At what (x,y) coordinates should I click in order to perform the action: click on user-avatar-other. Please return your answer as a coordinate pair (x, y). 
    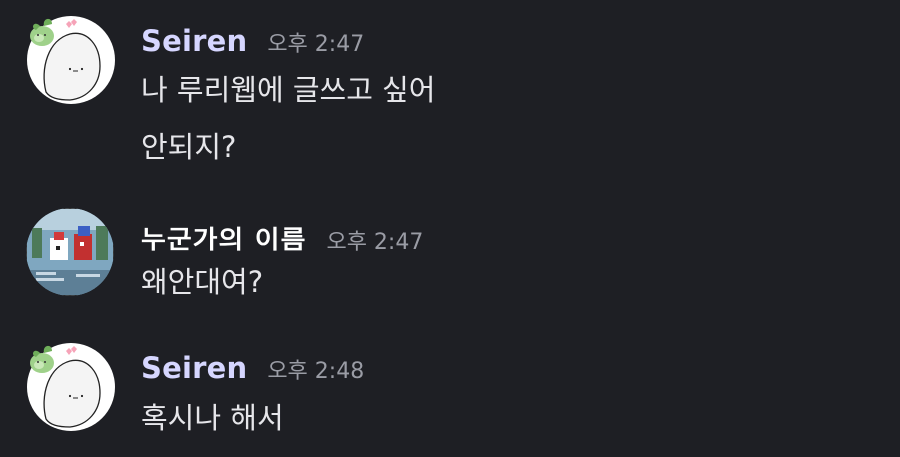
    Looking at the image, I should click on (70, 252).